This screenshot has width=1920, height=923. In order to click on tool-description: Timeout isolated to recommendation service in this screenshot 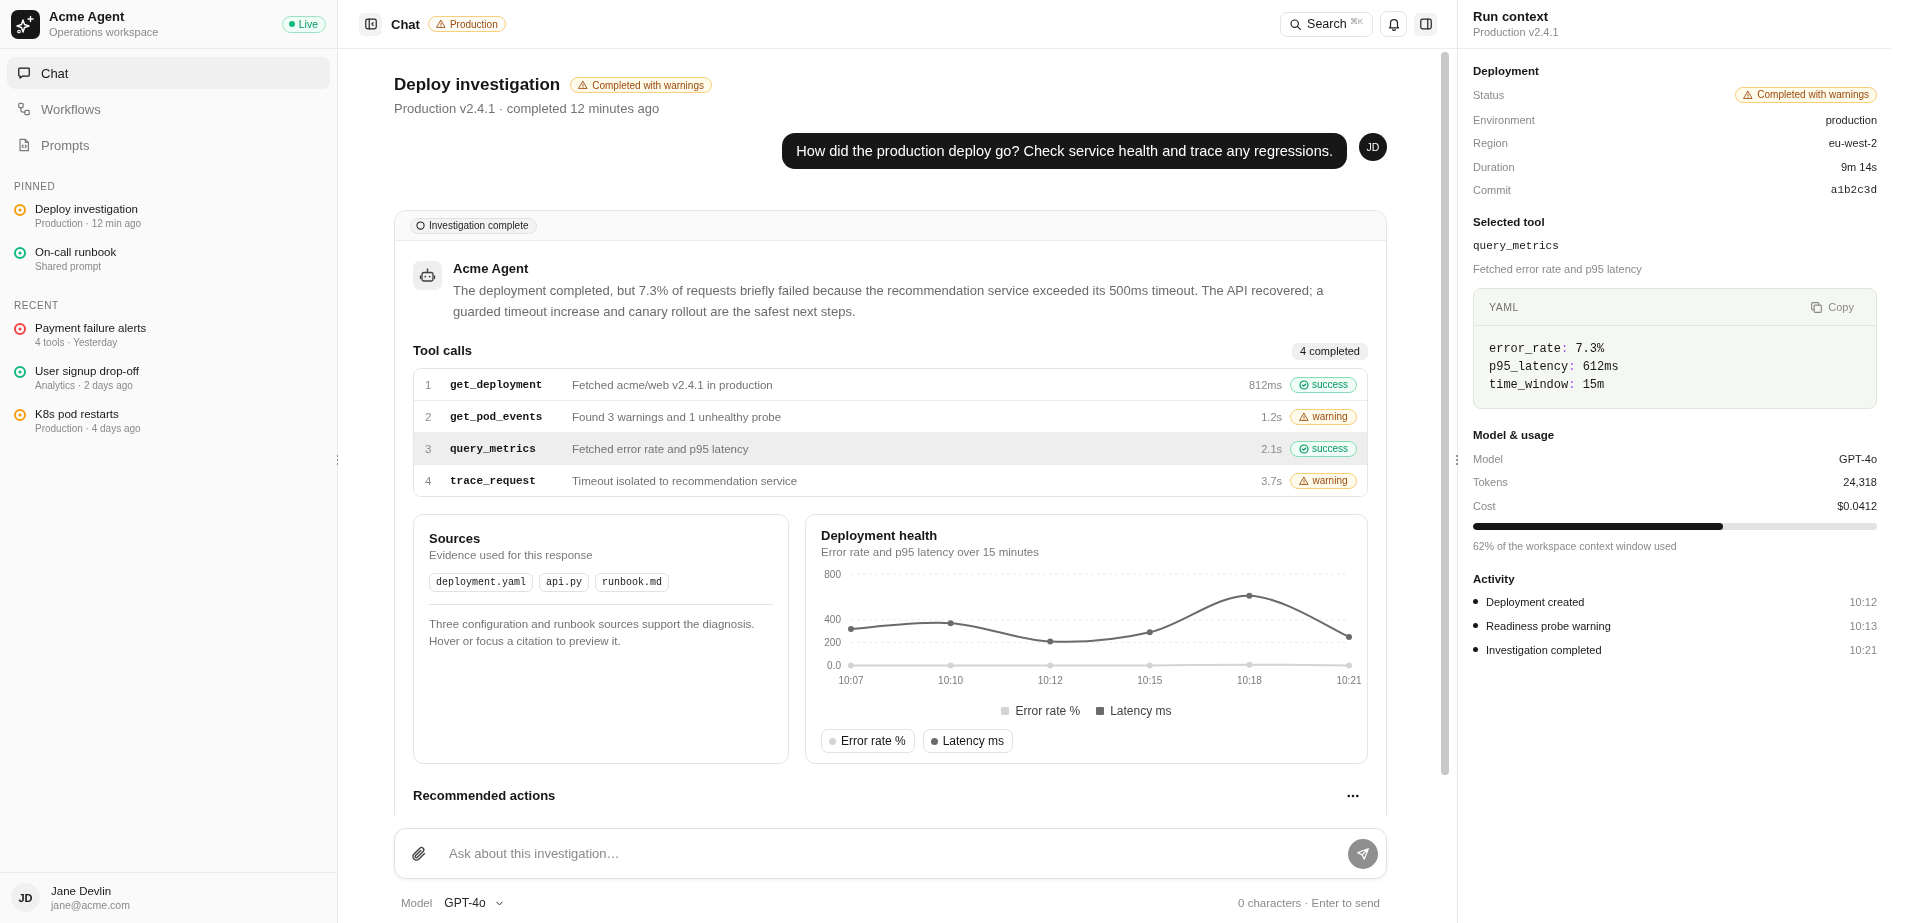, I will do `click(685, 480)`.